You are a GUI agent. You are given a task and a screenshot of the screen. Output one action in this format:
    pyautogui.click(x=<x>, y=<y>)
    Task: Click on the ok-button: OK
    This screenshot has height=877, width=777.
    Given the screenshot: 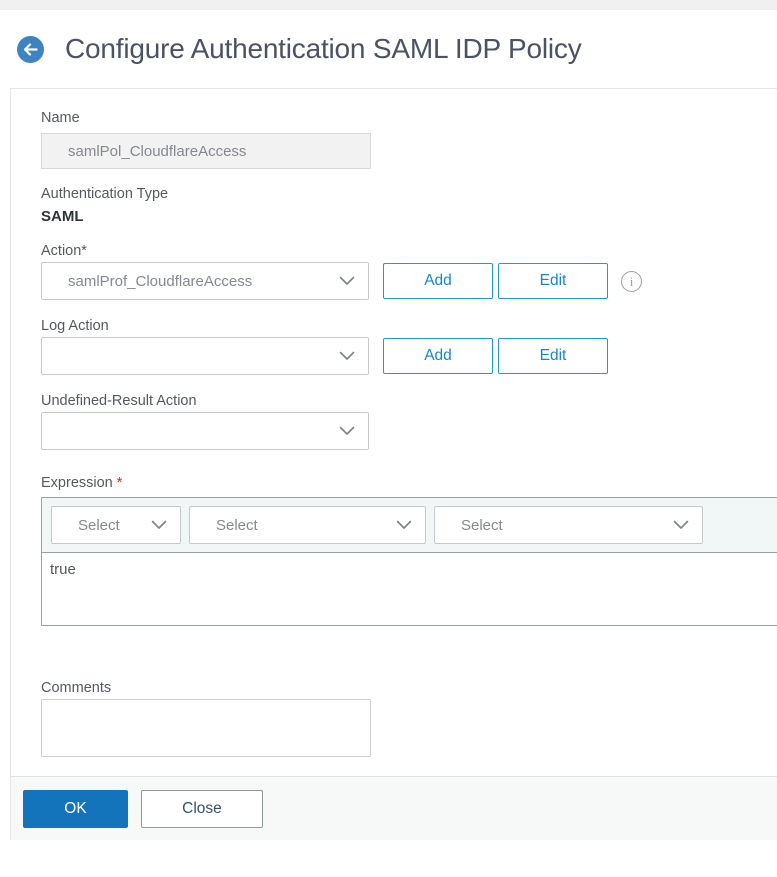 What is the action you would take?
    pyautogui.click(x=75, y=808)
    